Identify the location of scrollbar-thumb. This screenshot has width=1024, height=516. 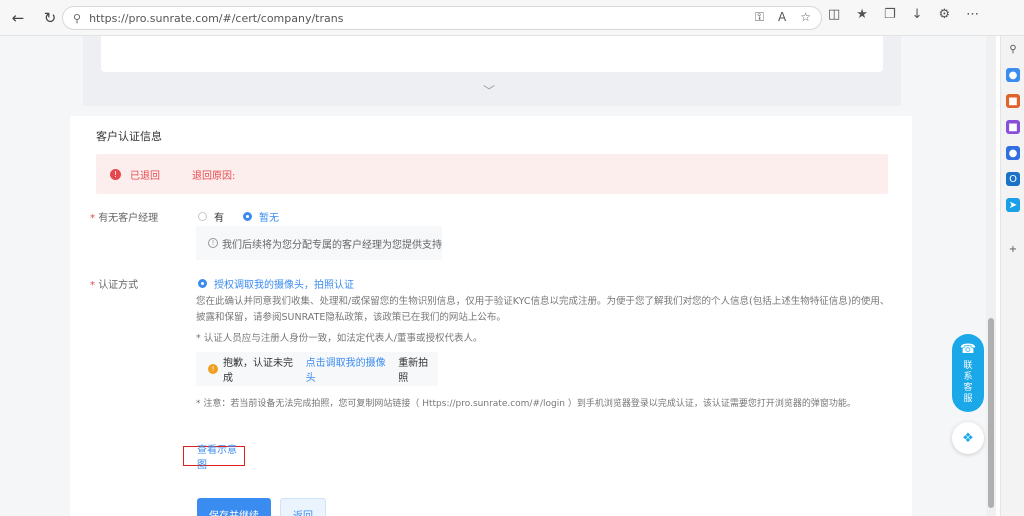
(991, 413).